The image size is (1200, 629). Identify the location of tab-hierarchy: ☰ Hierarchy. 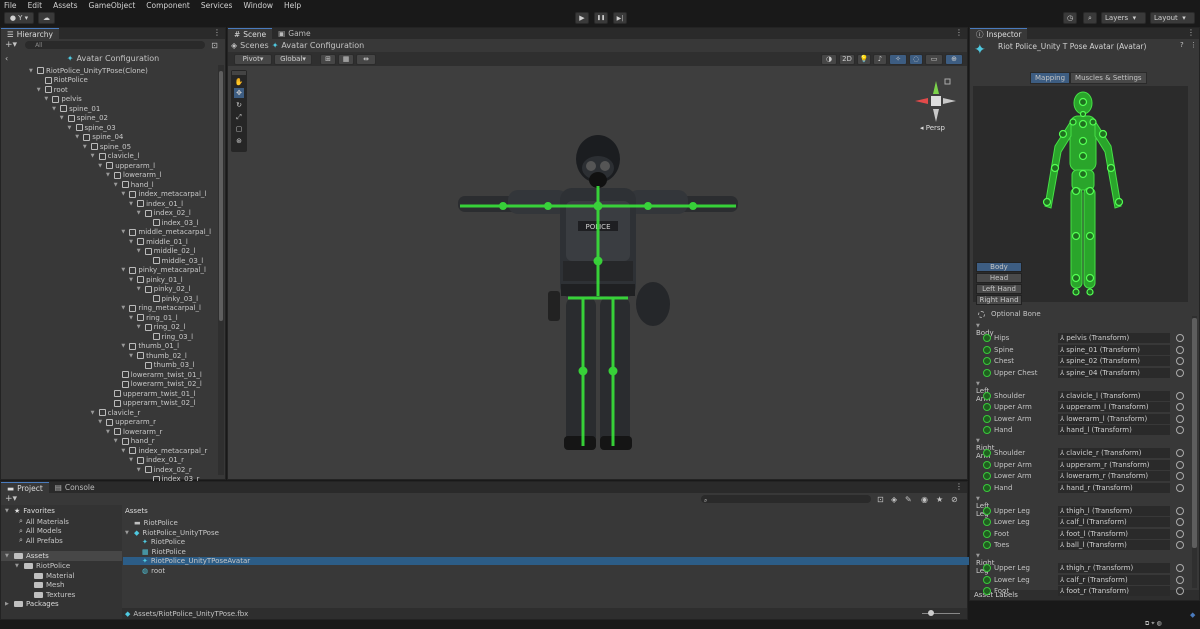
(30, 33).